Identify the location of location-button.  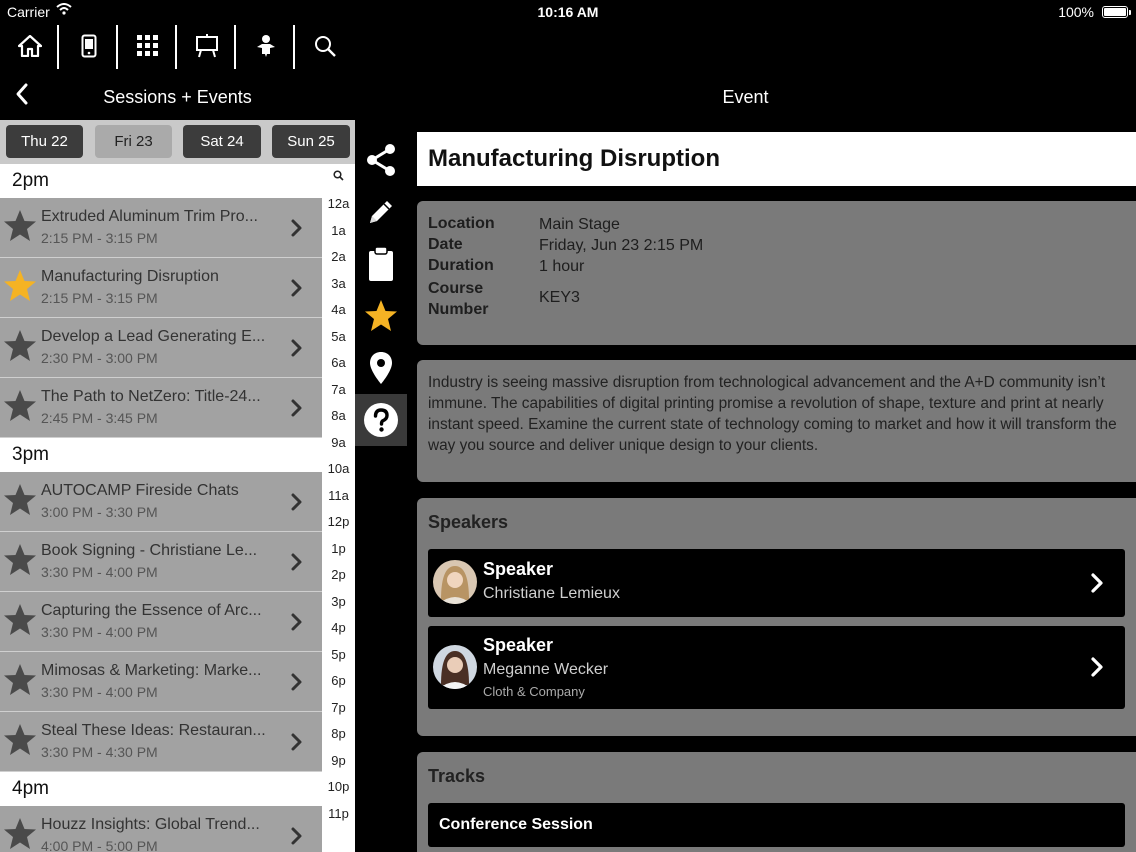
(381, 368).